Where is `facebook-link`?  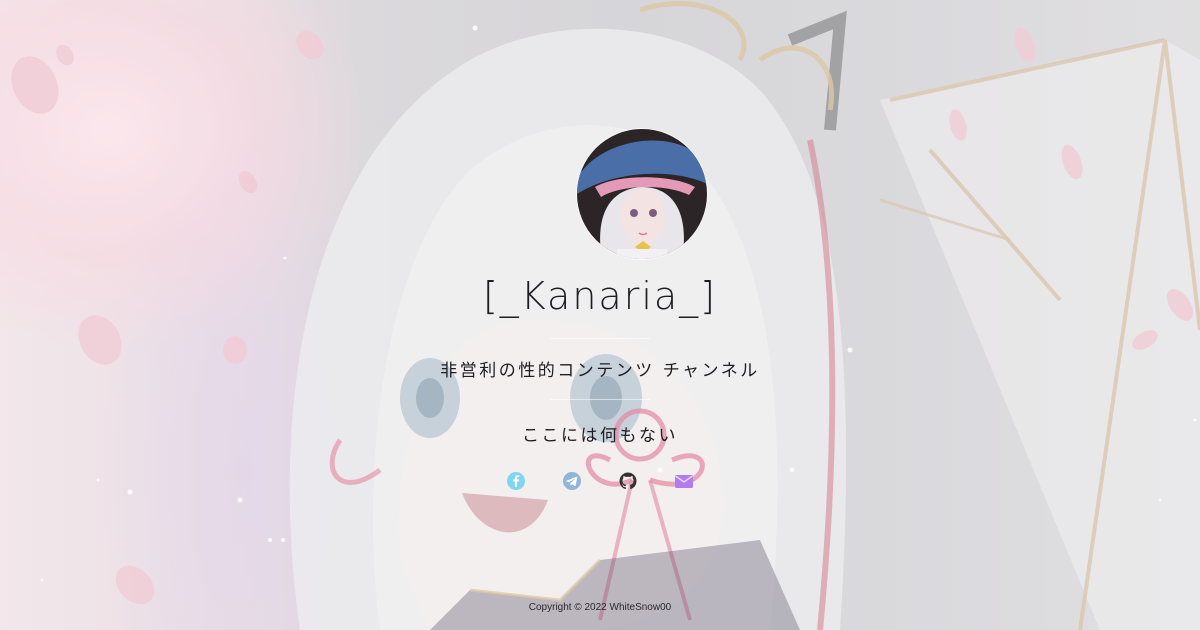 facebook-link is located at coordinates (516, 481).